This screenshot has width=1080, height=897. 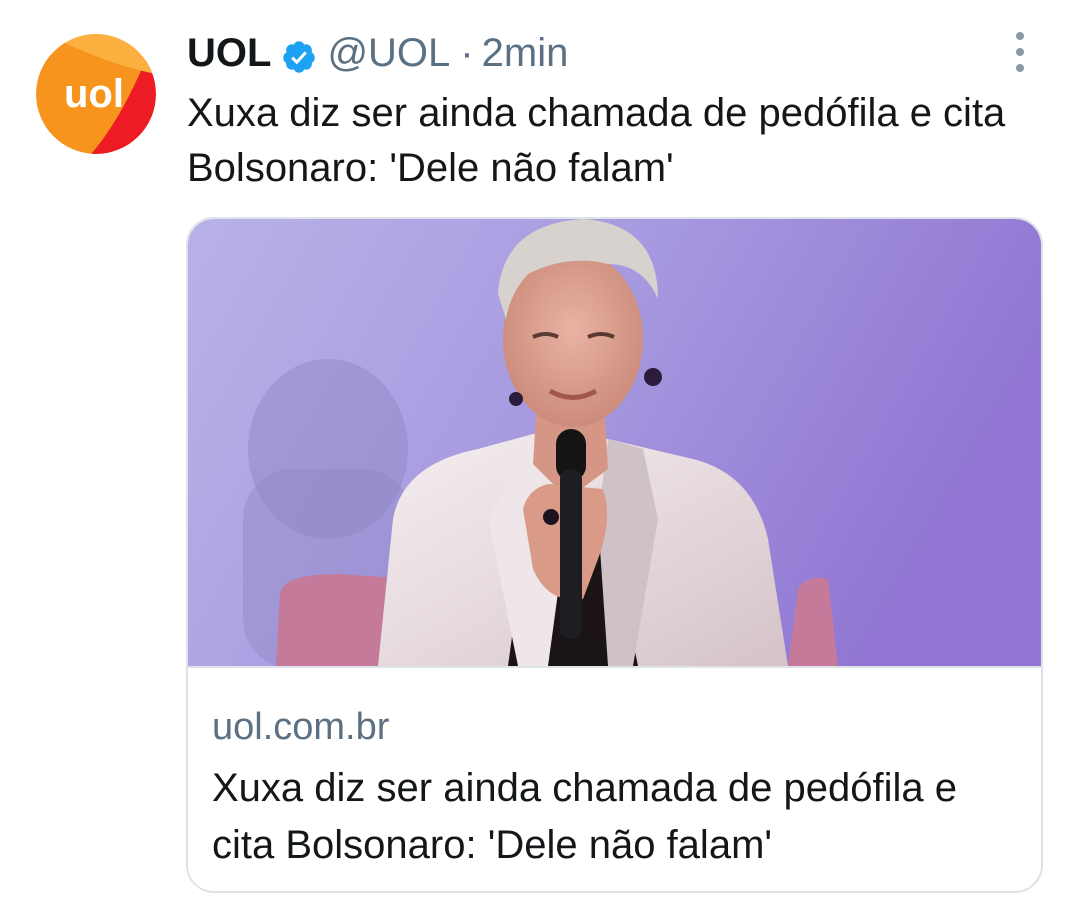 I want to click on author-name: UOL, so click(x=229, y=53).